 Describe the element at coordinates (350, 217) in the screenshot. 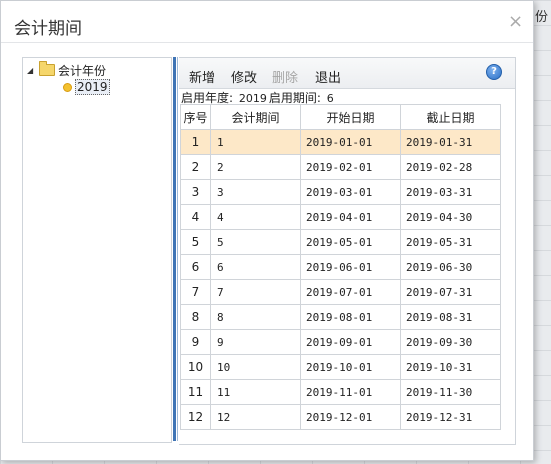

I see `start-date-cell: 2019-04-01` at that location.